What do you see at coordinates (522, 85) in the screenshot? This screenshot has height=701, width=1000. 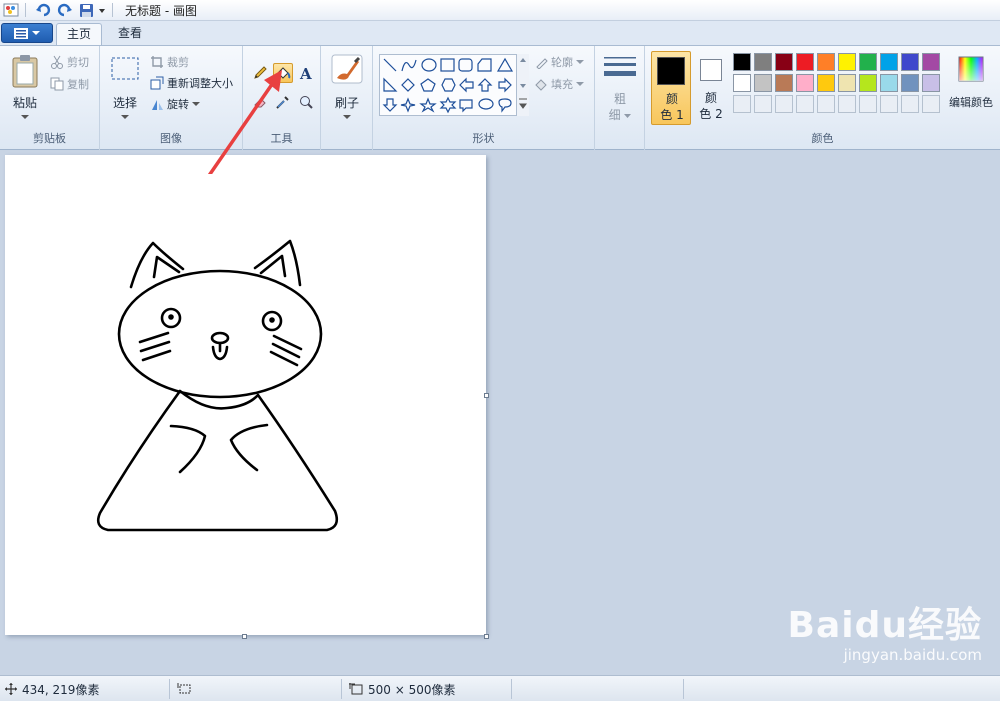 I see `shapes-scrollbar` at bounding box center [522, 85].